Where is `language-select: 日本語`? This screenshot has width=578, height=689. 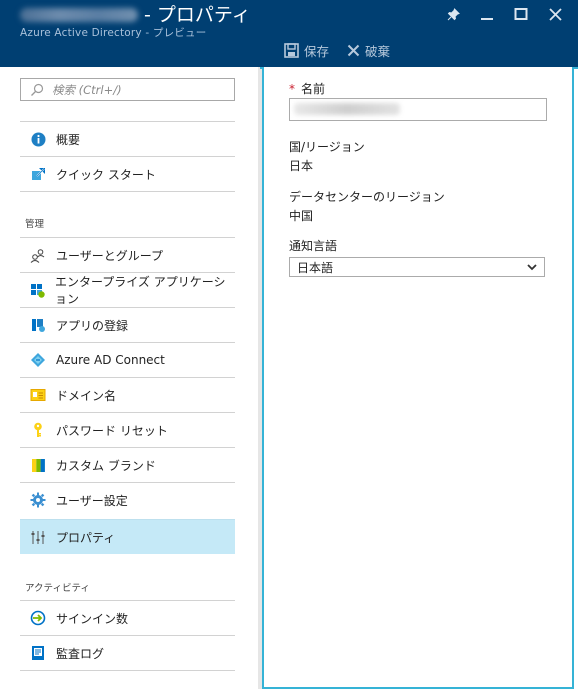 language-select: 日本語 is located at coordinates (417, 267).